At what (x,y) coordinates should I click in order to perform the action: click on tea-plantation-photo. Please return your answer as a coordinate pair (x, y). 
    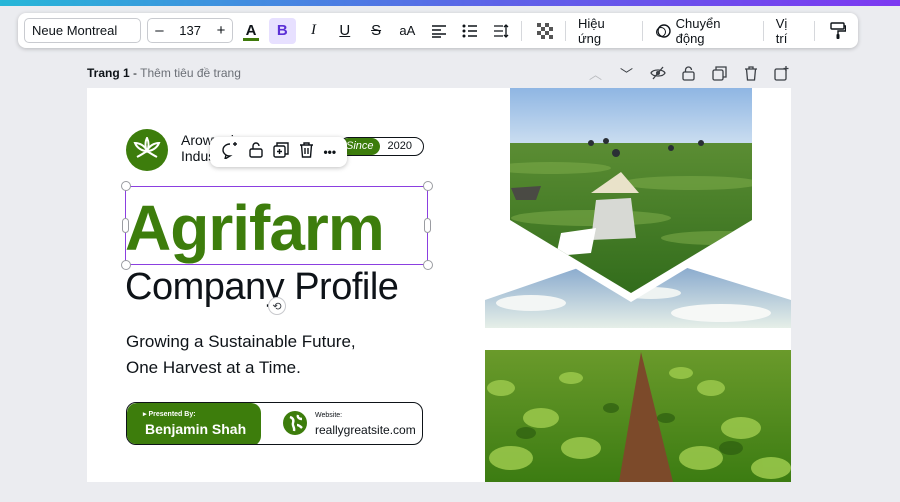
    Looking at the image, I should click on (631, 190).